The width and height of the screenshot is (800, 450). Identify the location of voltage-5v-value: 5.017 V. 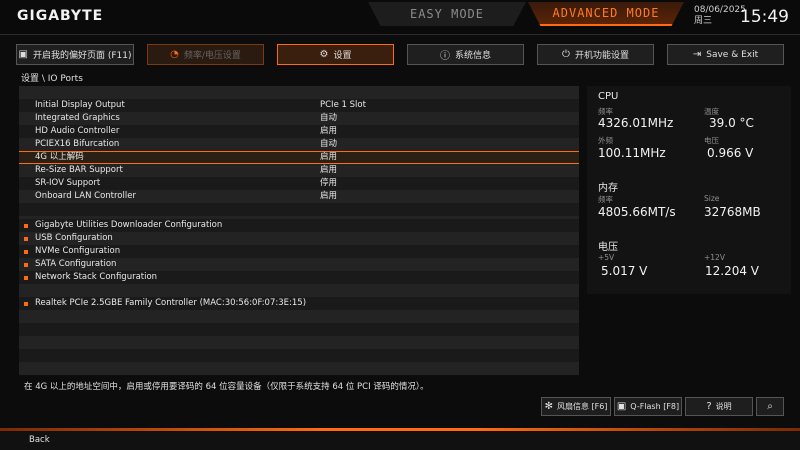
(624, 271).